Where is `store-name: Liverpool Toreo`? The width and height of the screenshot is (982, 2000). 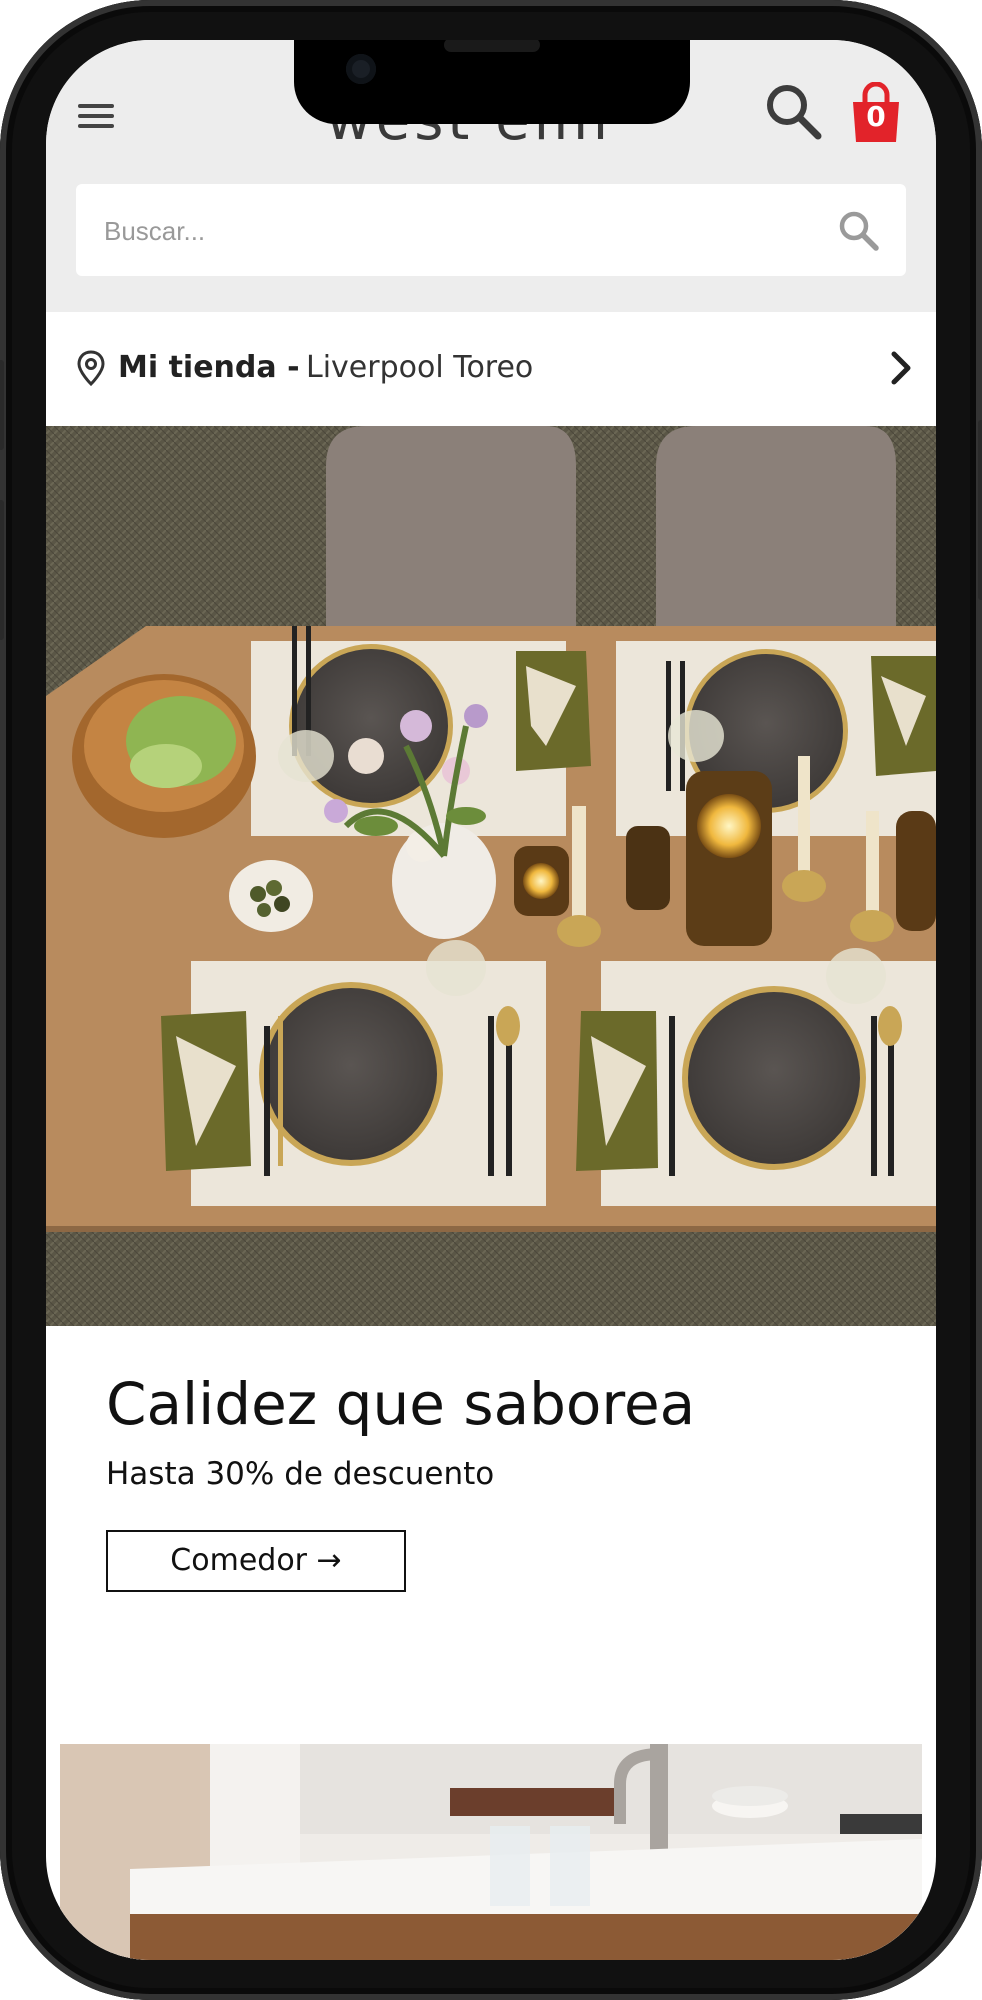 store-name: Liverpool Toreo is located at coordinates (420, 367).